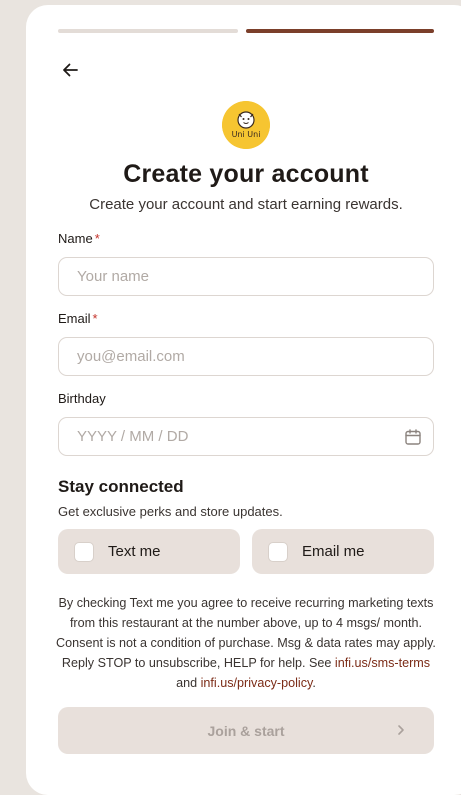 The height and width of the screenshot is (795, 461). I want to click on page-title: Create your account, so click(246, 174).